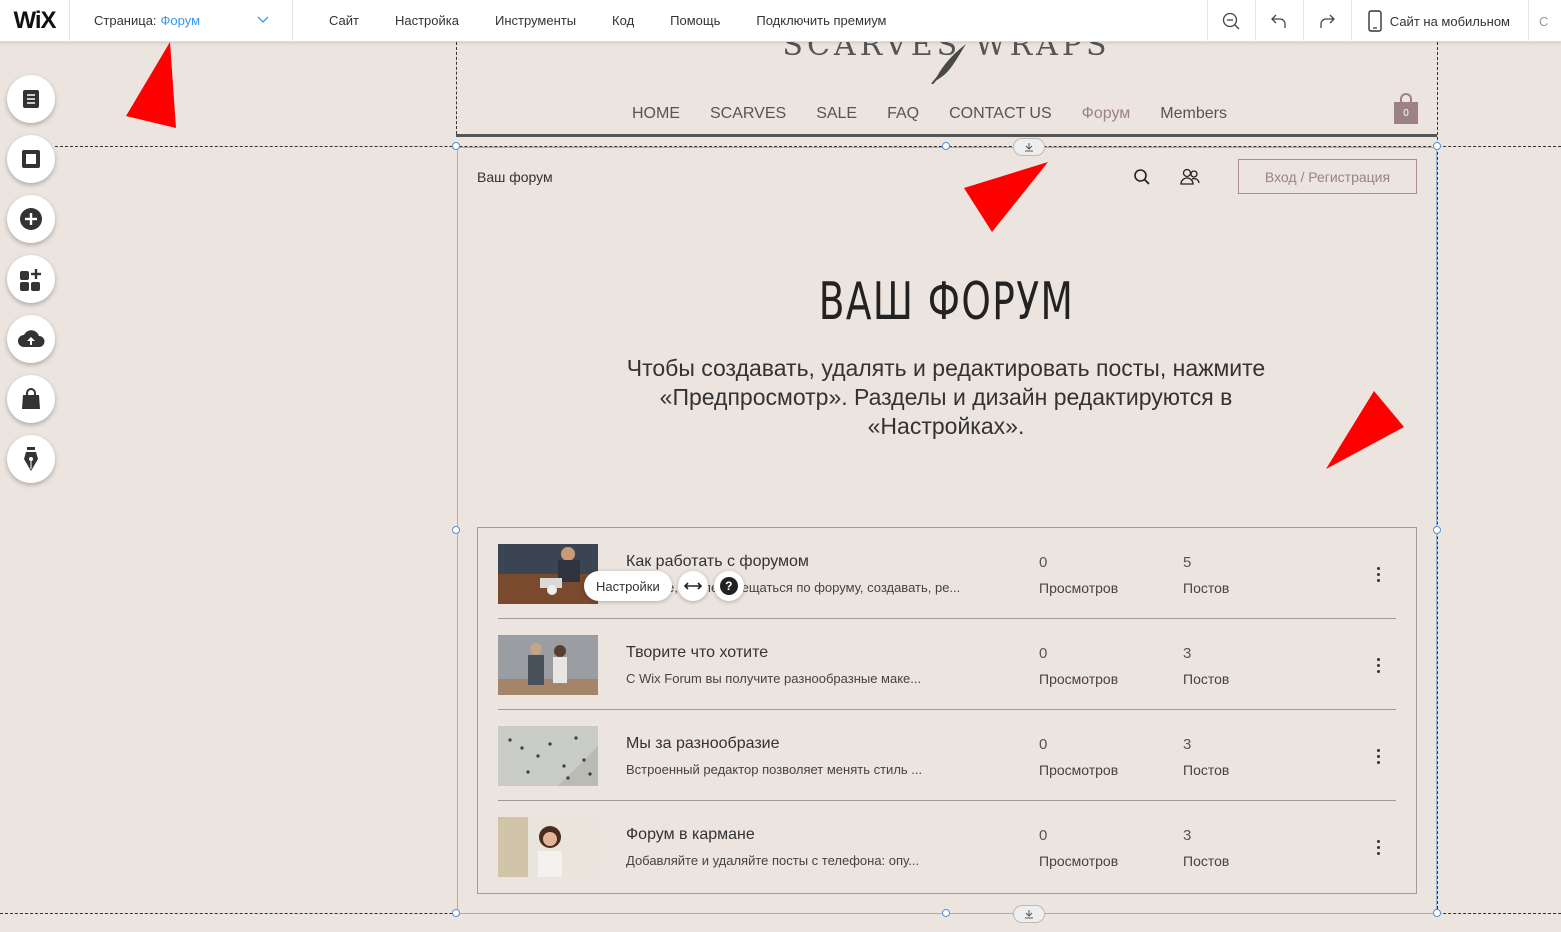  I want to click on menu-item-help: Помощь, so click(695, 20).